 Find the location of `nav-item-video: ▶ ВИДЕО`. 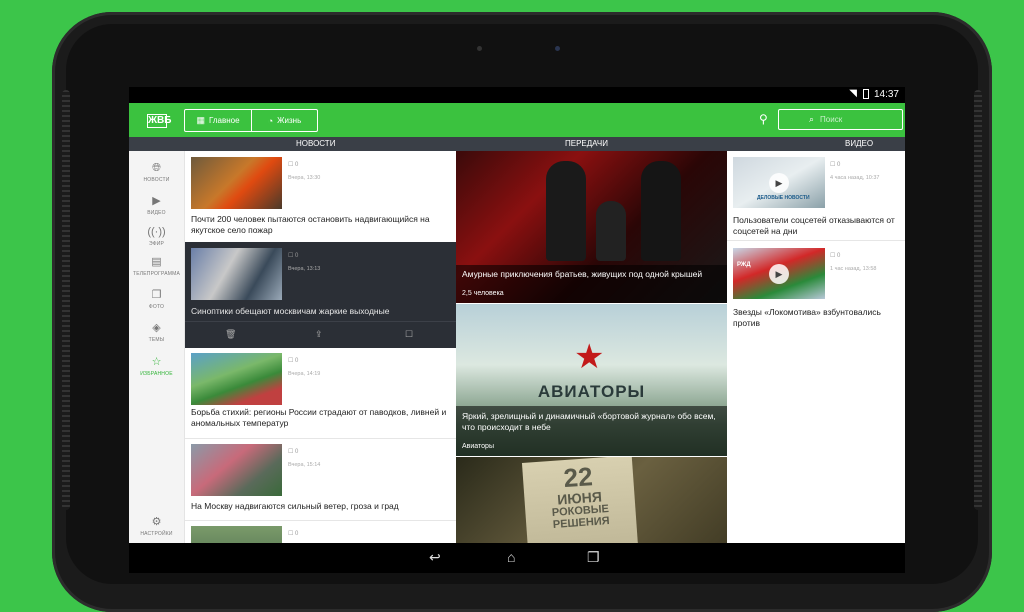

nav-item-video: ▶ ВИДЕО is located at coordinates (156, 205).